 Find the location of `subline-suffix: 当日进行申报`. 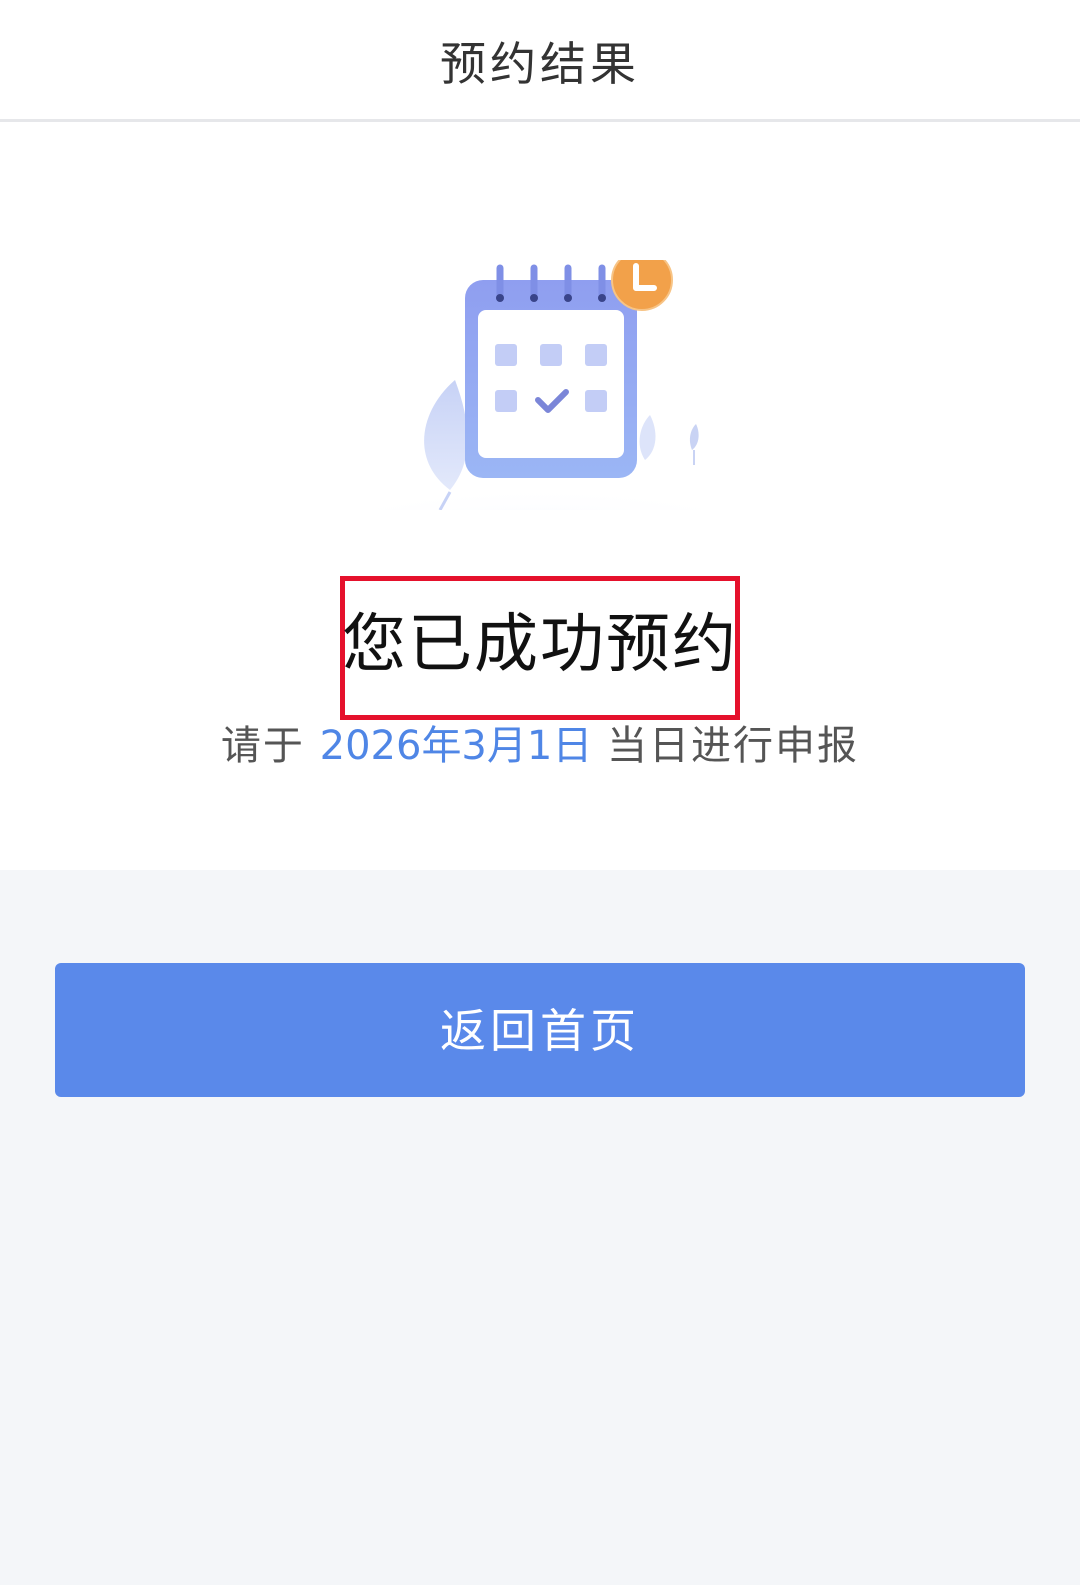

subline-suffix: 当日进行申报 is located at coordinates (726, 746).